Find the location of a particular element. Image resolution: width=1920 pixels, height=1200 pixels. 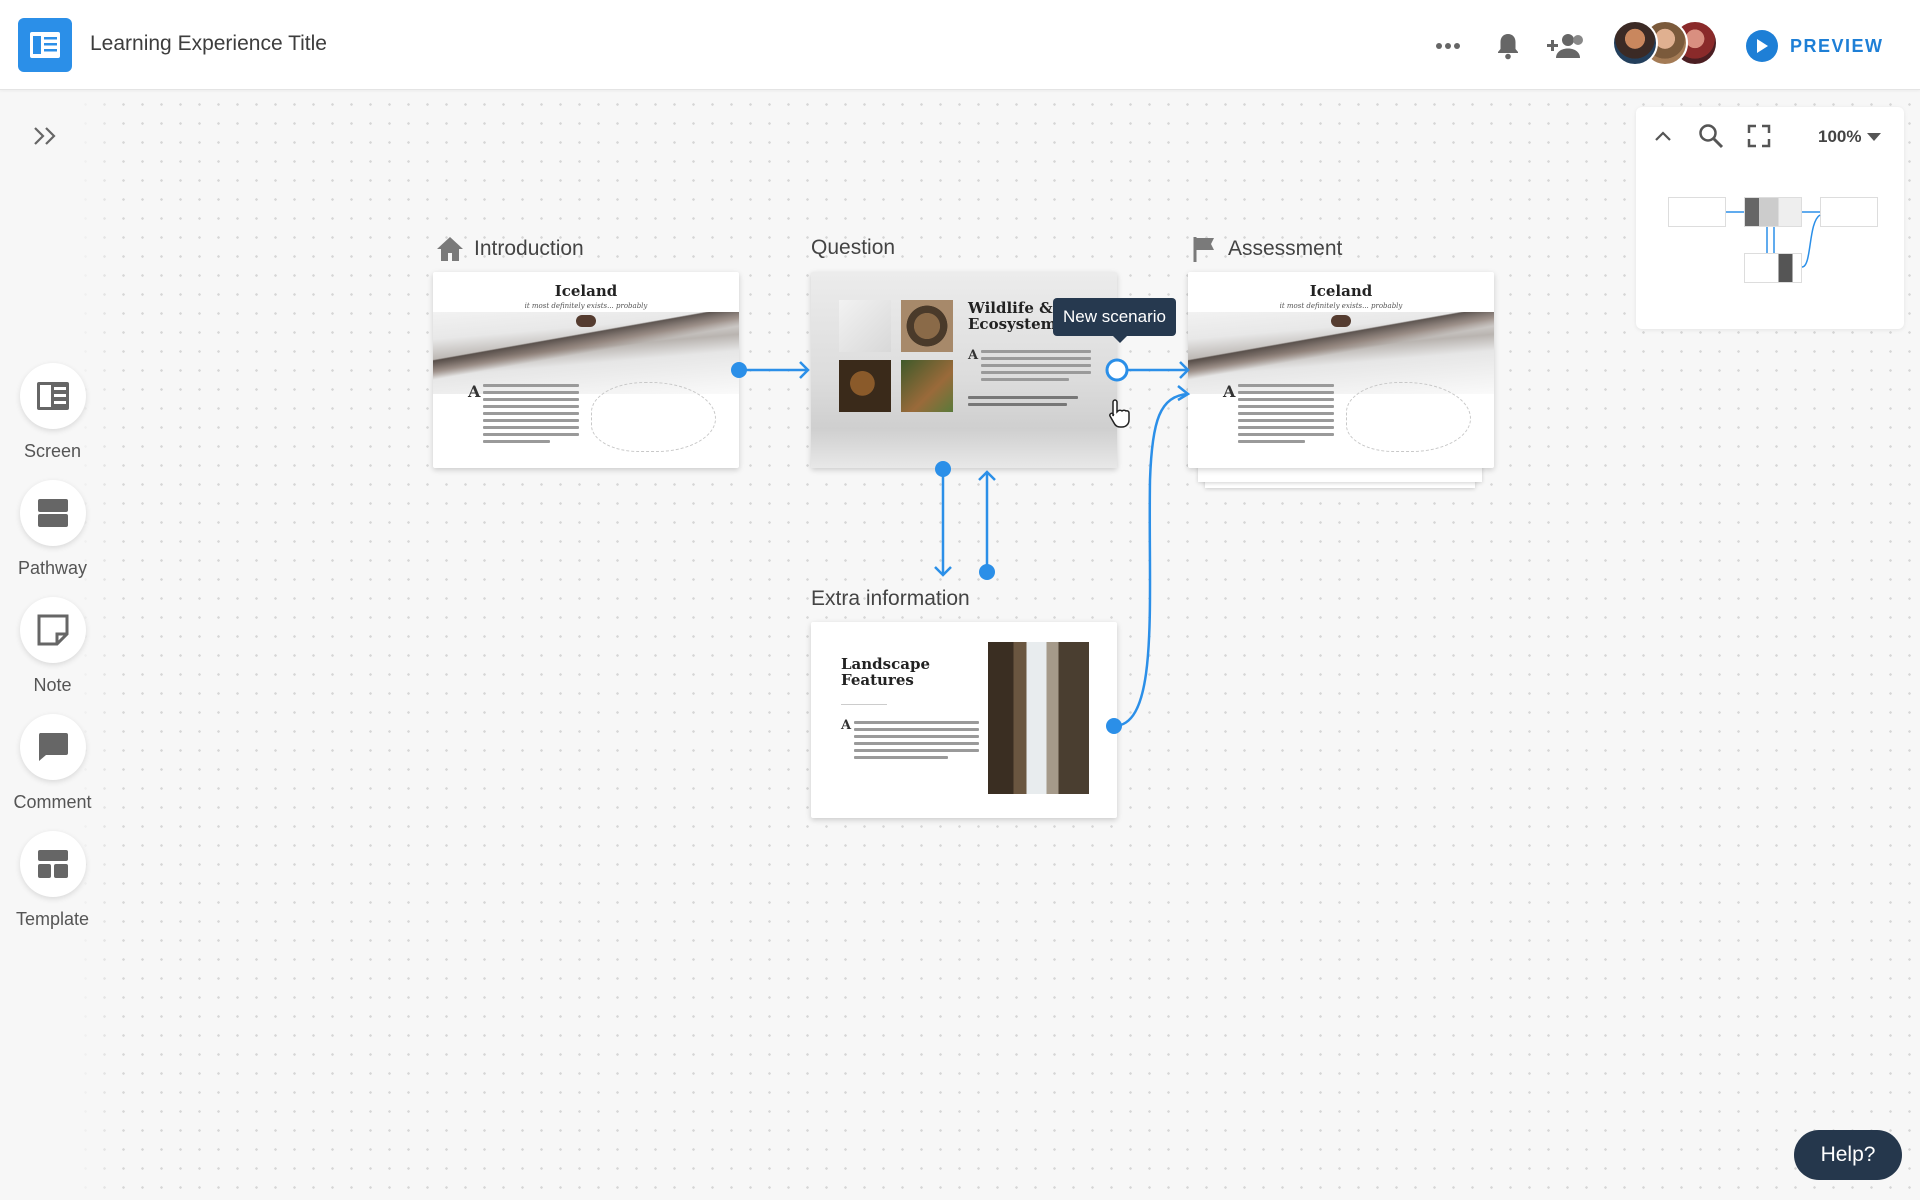

pathway-icon is located at coordinates (52, 513).